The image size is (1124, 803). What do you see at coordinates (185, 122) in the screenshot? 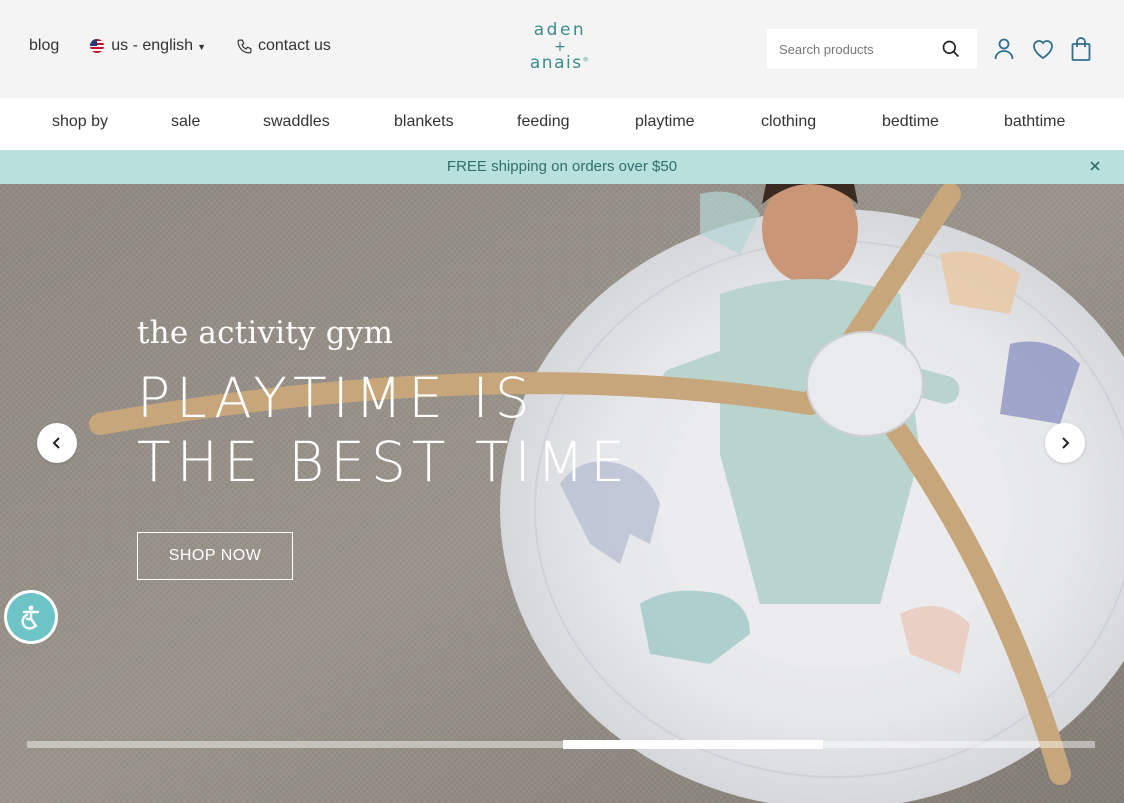
I see `nav-item-sale: sale` at bounding box center [185, 122].